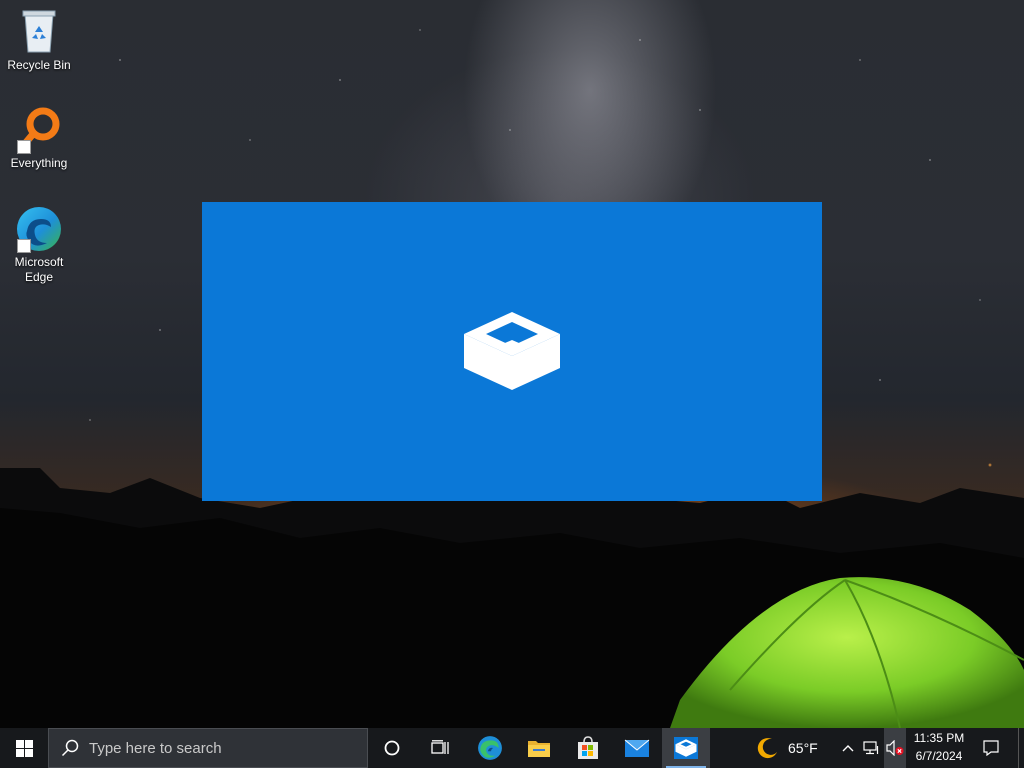 The image size is (1024, 768). I want to click on chevron-up-icon, so click(848, 748).